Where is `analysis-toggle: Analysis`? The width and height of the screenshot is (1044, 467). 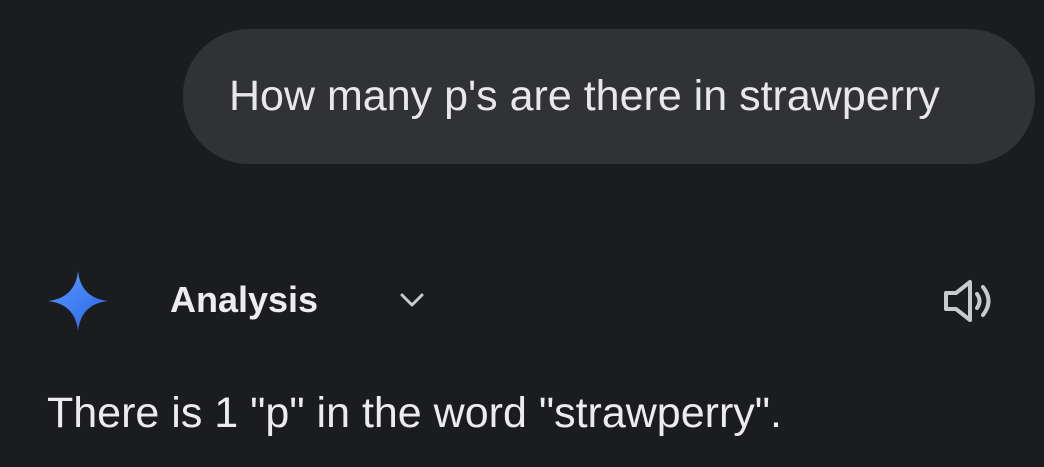 analysis-toggle: Analysis is located at coordinates (303, 300).